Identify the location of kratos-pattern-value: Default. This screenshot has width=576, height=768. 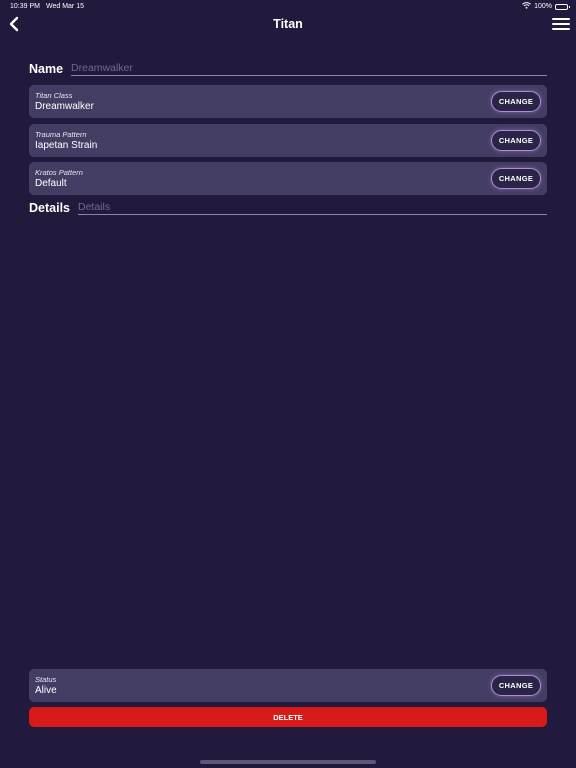
(51, 183).